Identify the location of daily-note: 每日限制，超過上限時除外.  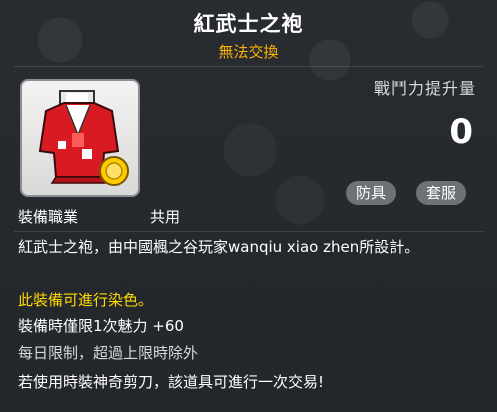
(108, 353).